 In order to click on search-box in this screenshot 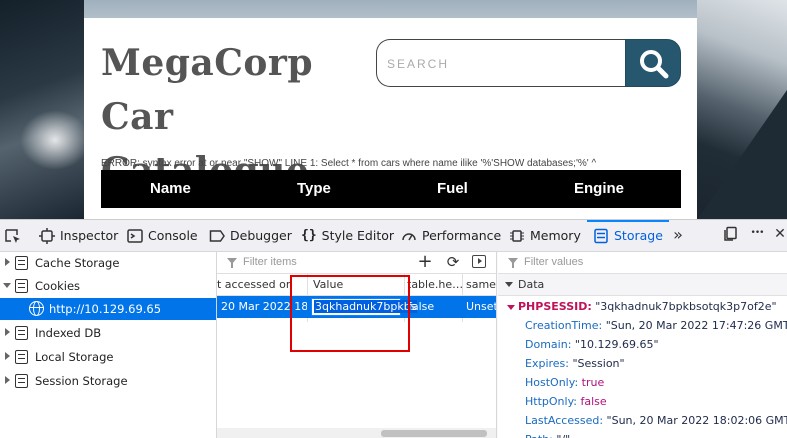, I will do `click(502, 63)`.